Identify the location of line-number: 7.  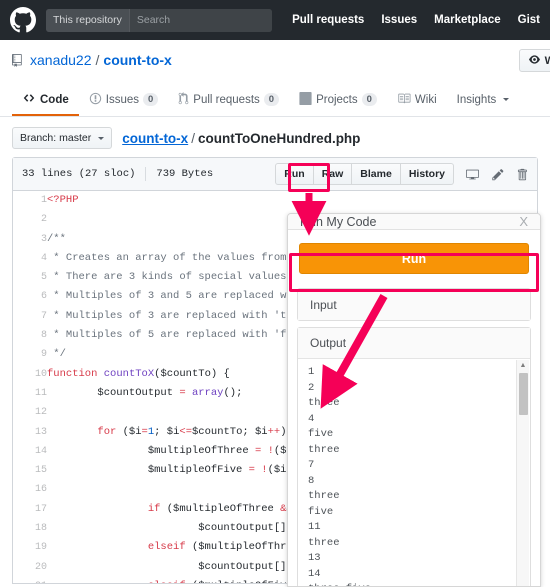
(30, 316).